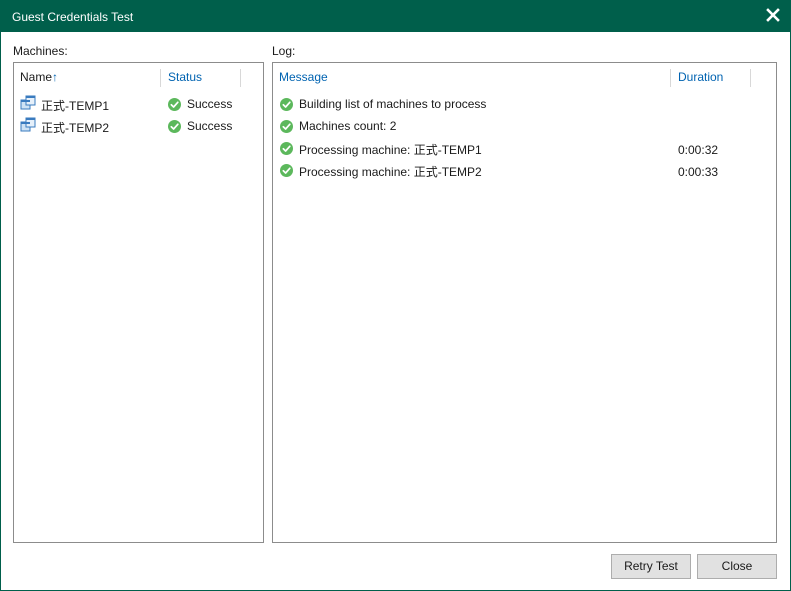 The image size is (791, 591). I want to click on log-duration: 0:00:32, so click(698, 150).